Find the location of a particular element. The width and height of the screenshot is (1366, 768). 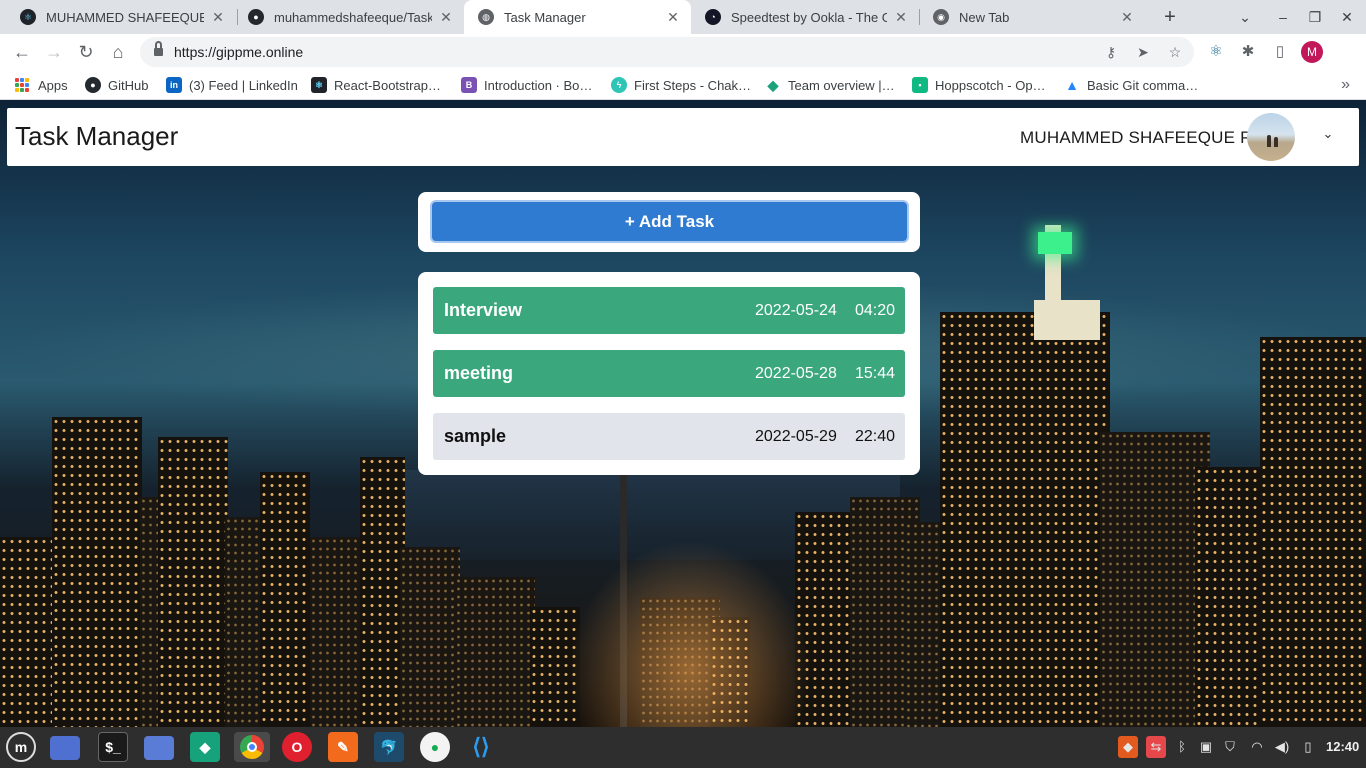

wifi-icon: ◠ is located at coordinates (1257, 747).